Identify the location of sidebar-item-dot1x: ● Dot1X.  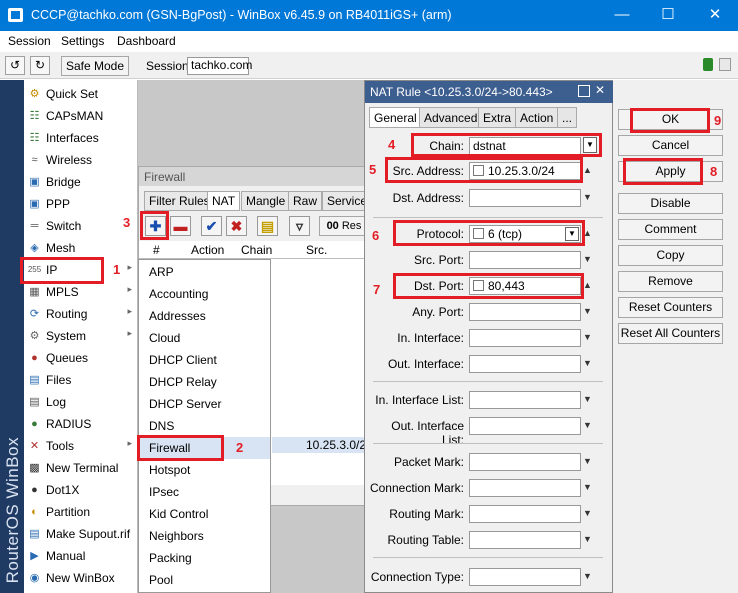
(81, 490).